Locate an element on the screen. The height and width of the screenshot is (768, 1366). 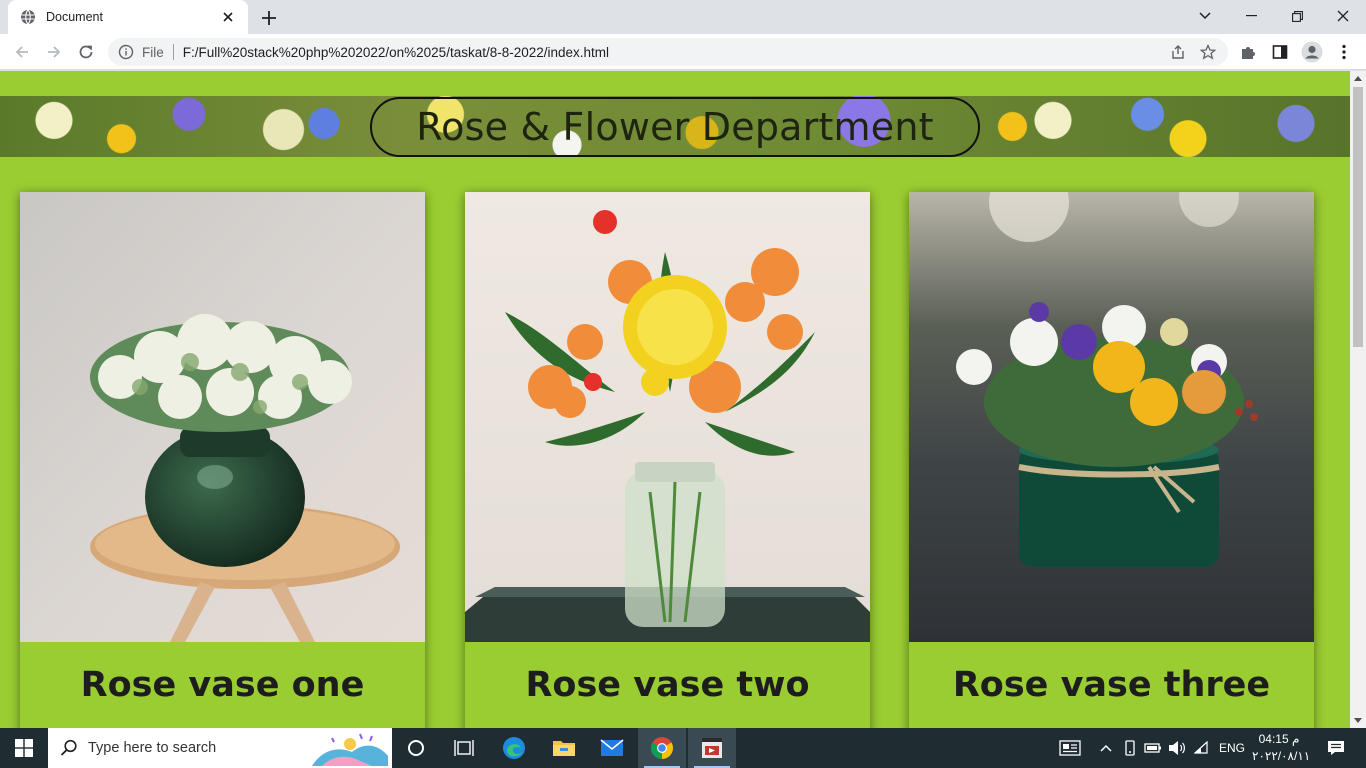
search-highlight-illustration-icon is located at coordinates (350, 749).